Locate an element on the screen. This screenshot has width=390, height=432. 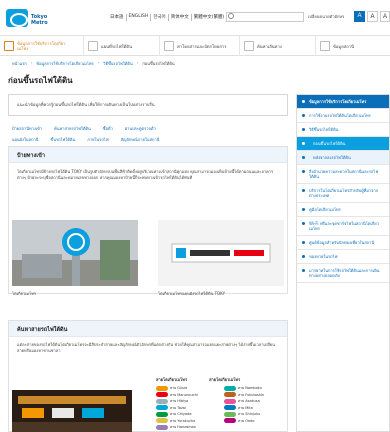
lang-japanese: 日本語 is located at coordinates (118, 17).